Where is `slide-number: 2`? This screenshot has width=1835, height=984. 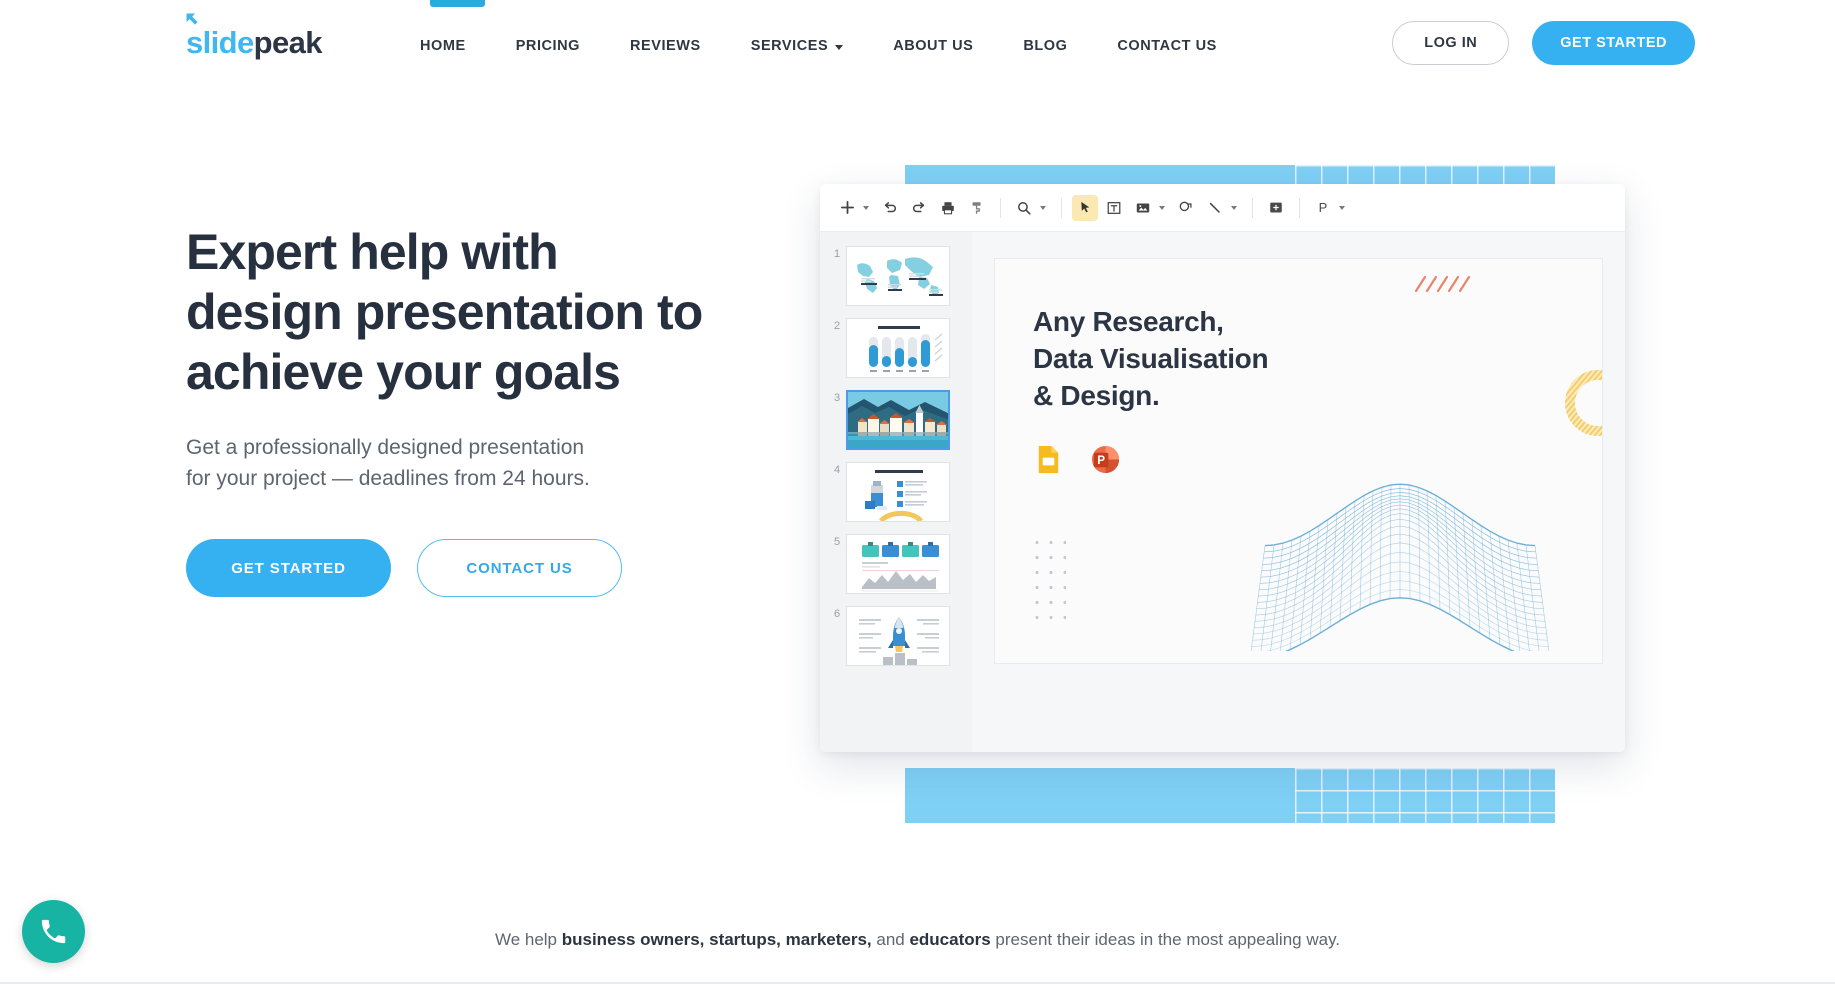 slide-number: 2 is located at coordinates (837, 326).